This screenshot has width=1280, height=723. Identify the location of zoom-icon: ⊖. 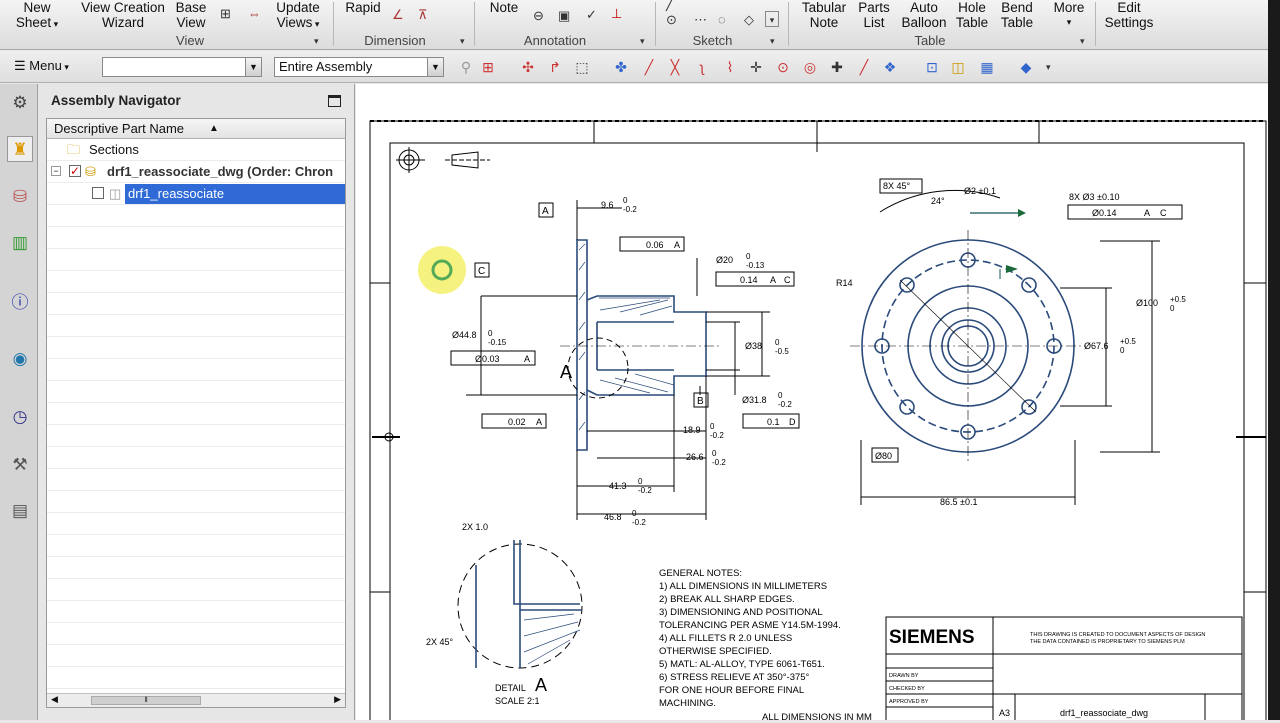
(538, 16).